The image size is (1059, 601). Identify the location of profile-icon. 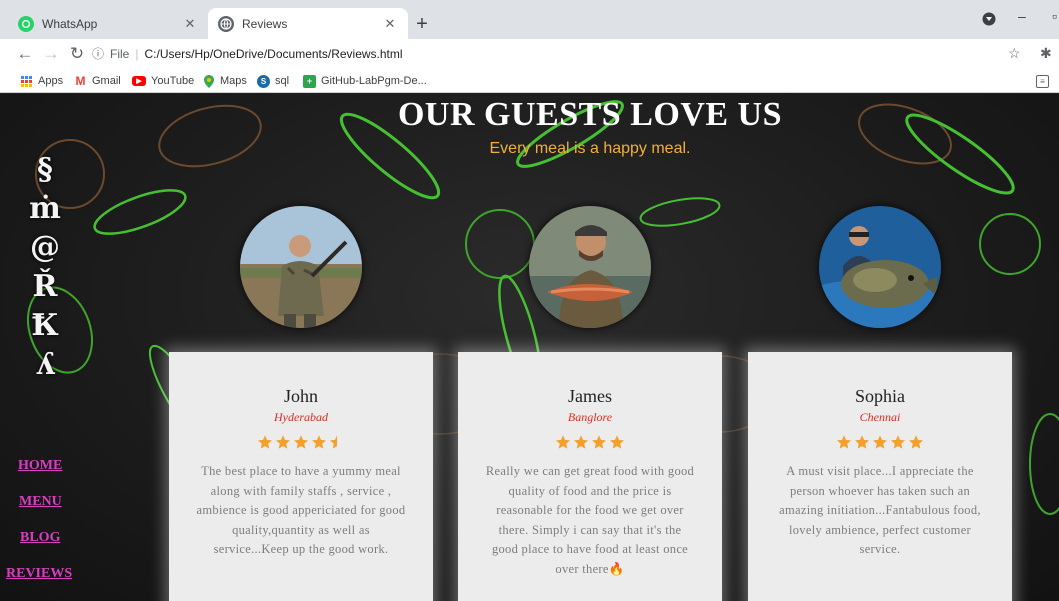
(989, 20).